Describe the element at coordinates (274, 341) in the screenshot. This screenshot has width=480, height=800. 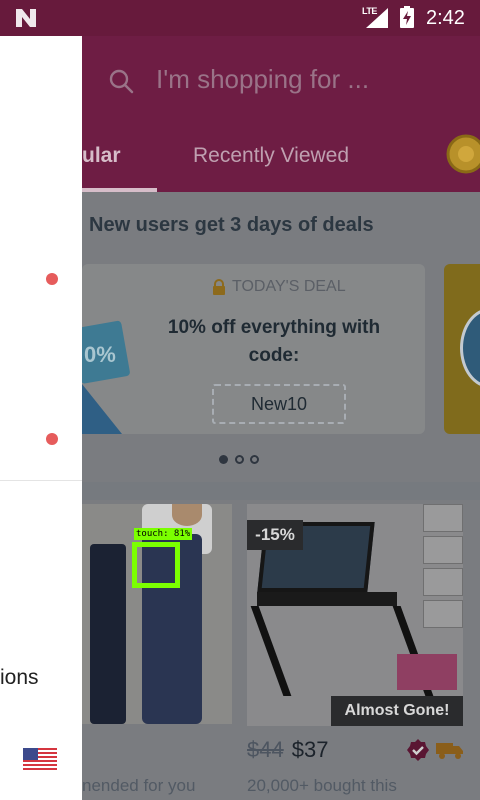
I see `deal-text: 10% off everything with code:` at that location.